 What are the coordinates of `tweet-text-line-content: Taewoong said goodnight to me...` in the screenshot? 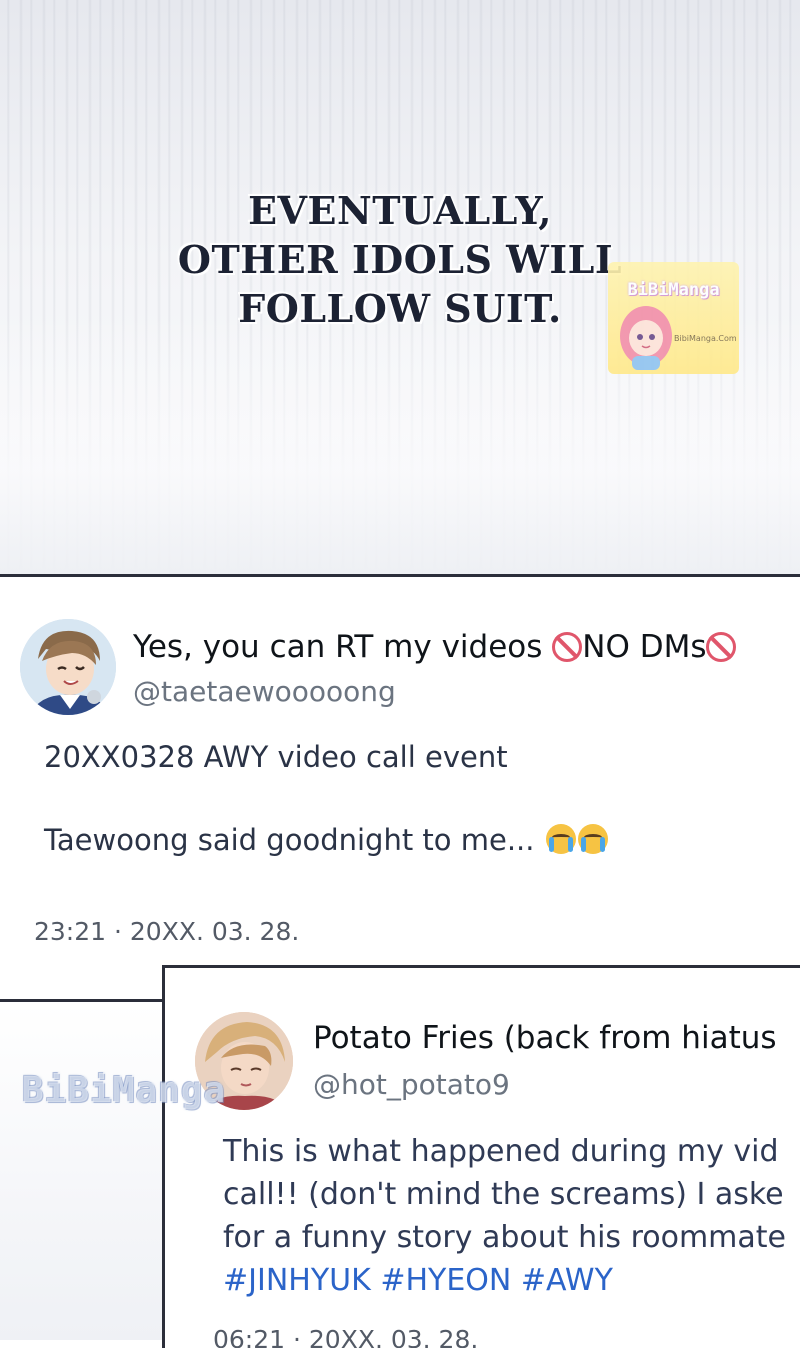 It's located at (289, 840).